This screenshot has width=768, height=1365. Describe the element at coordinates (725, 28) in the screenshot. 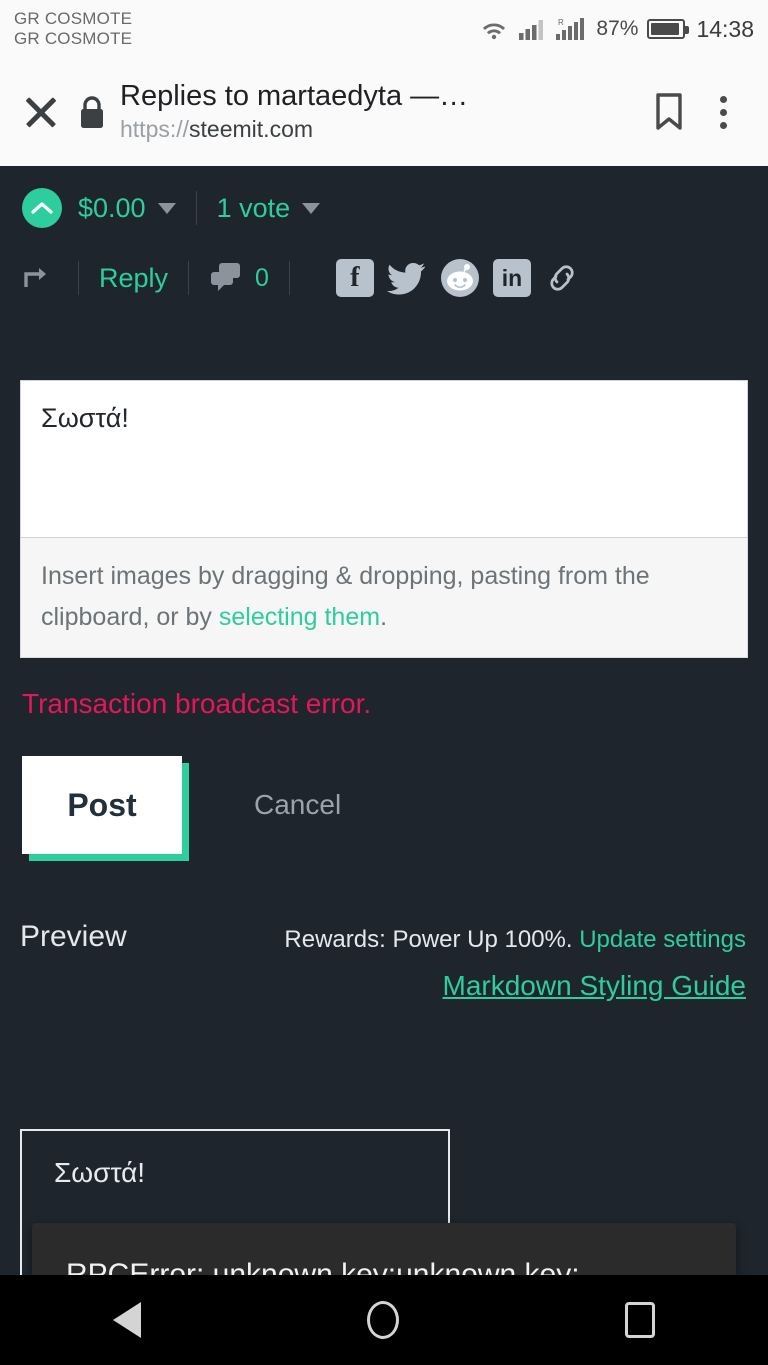

I see `status-clock: 14:38` at that location.